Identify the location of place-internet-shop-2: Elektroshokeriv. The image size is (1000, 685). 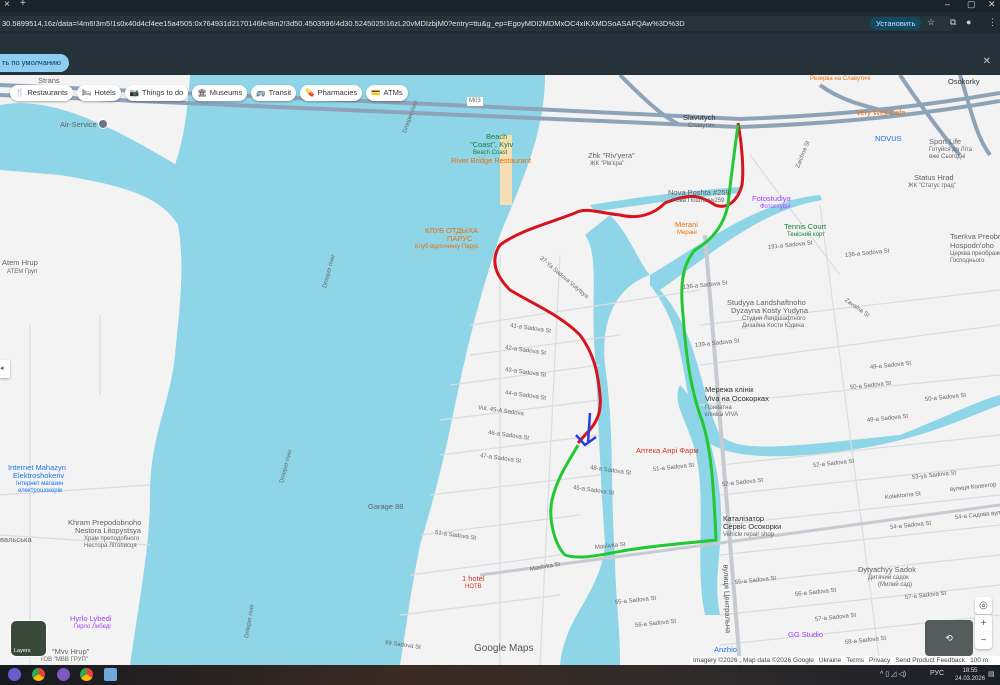
(38, 475).